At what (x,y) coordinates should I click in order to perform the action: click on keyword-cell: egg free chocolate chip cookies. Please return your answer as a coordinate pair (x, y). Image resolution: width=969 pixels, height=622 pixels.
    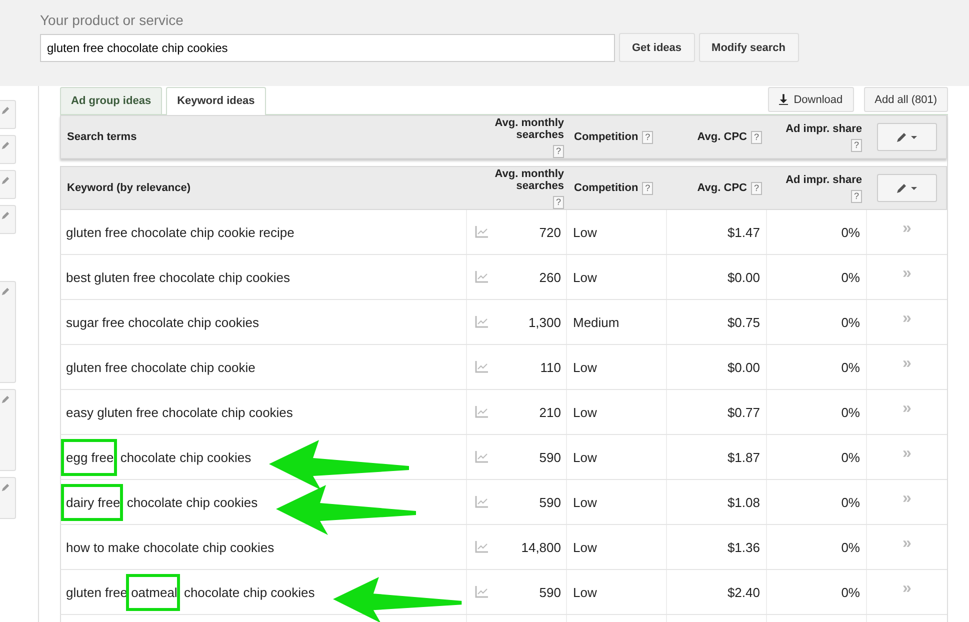
    Looking at the image, I should click on (156, 457).